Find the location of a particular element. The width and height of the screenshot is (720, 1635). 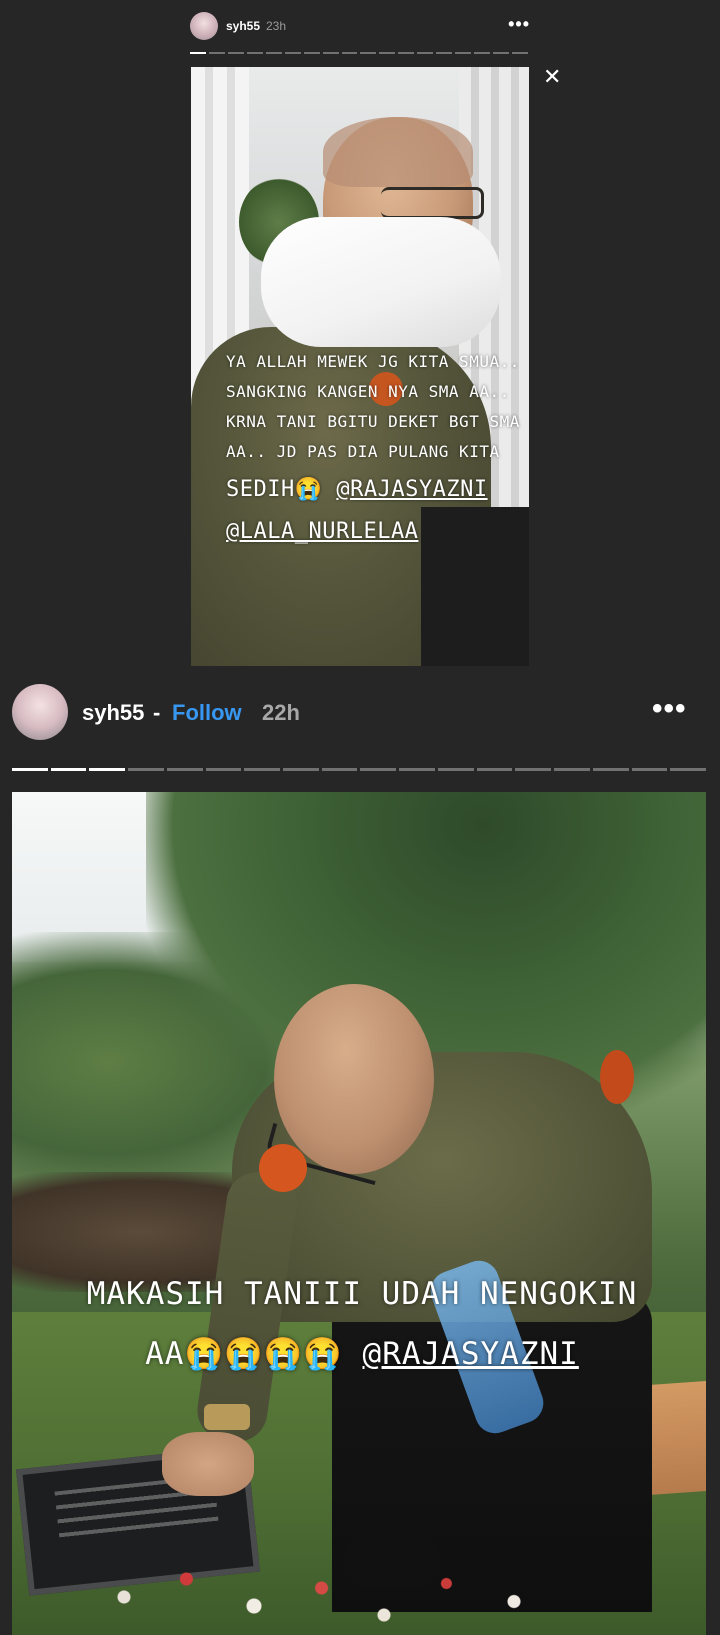

caption-line: SANGKING KANGEN NYA SMA AA.. is located at coordinates (368, 391).